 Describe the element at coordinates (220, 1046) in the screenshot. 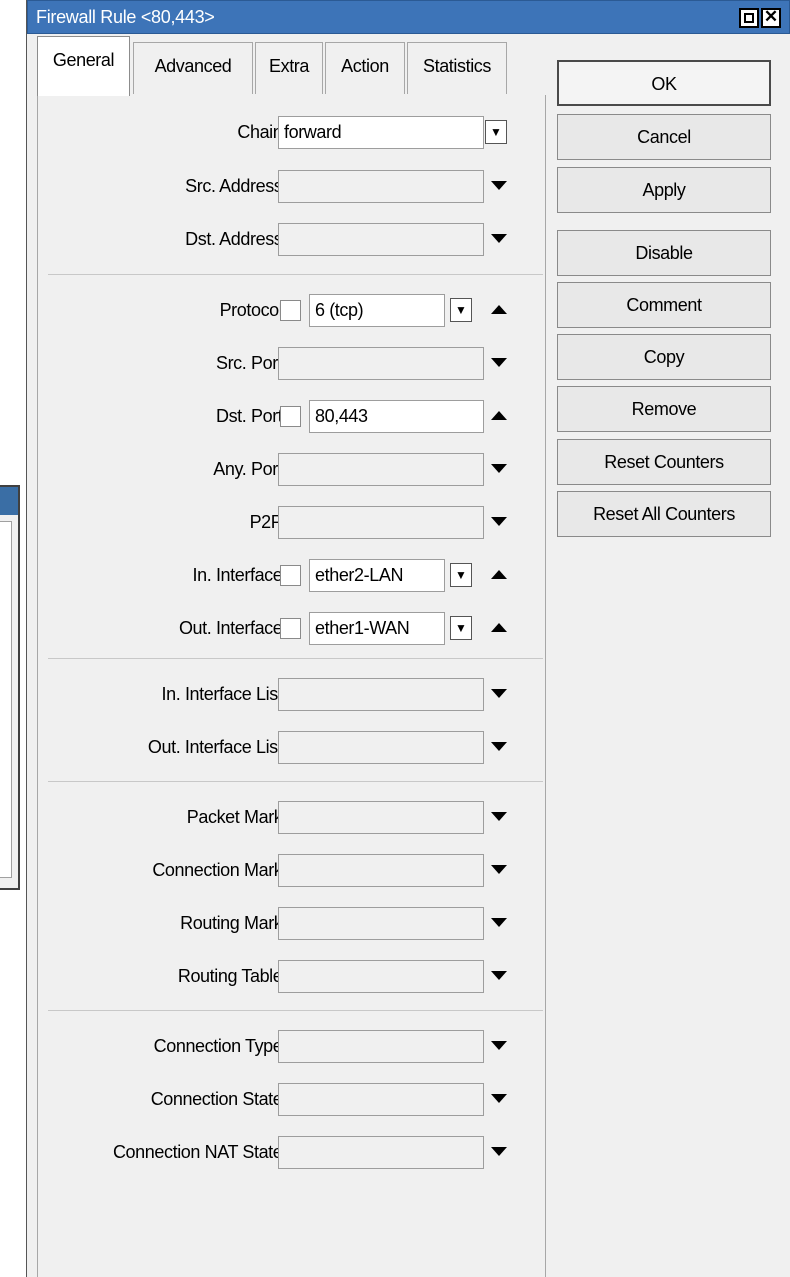

I see `connection-type-label: Connection Type:` at that location.